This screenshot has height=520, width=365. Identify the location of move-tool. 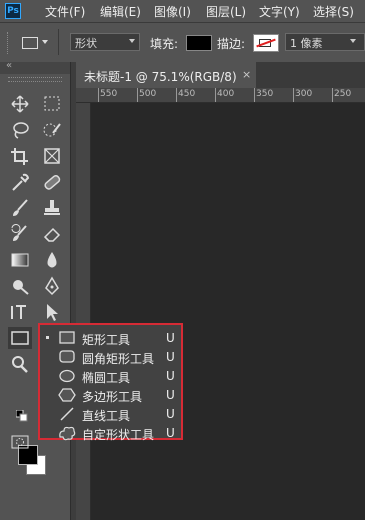
(20, 104).